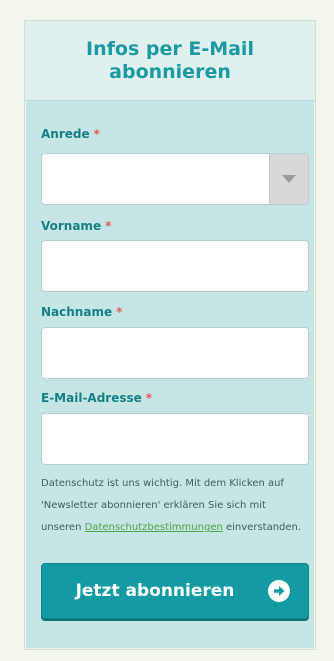 The image size is (334, 661). I want to click on chevron-down-icon, so click(289, 179).